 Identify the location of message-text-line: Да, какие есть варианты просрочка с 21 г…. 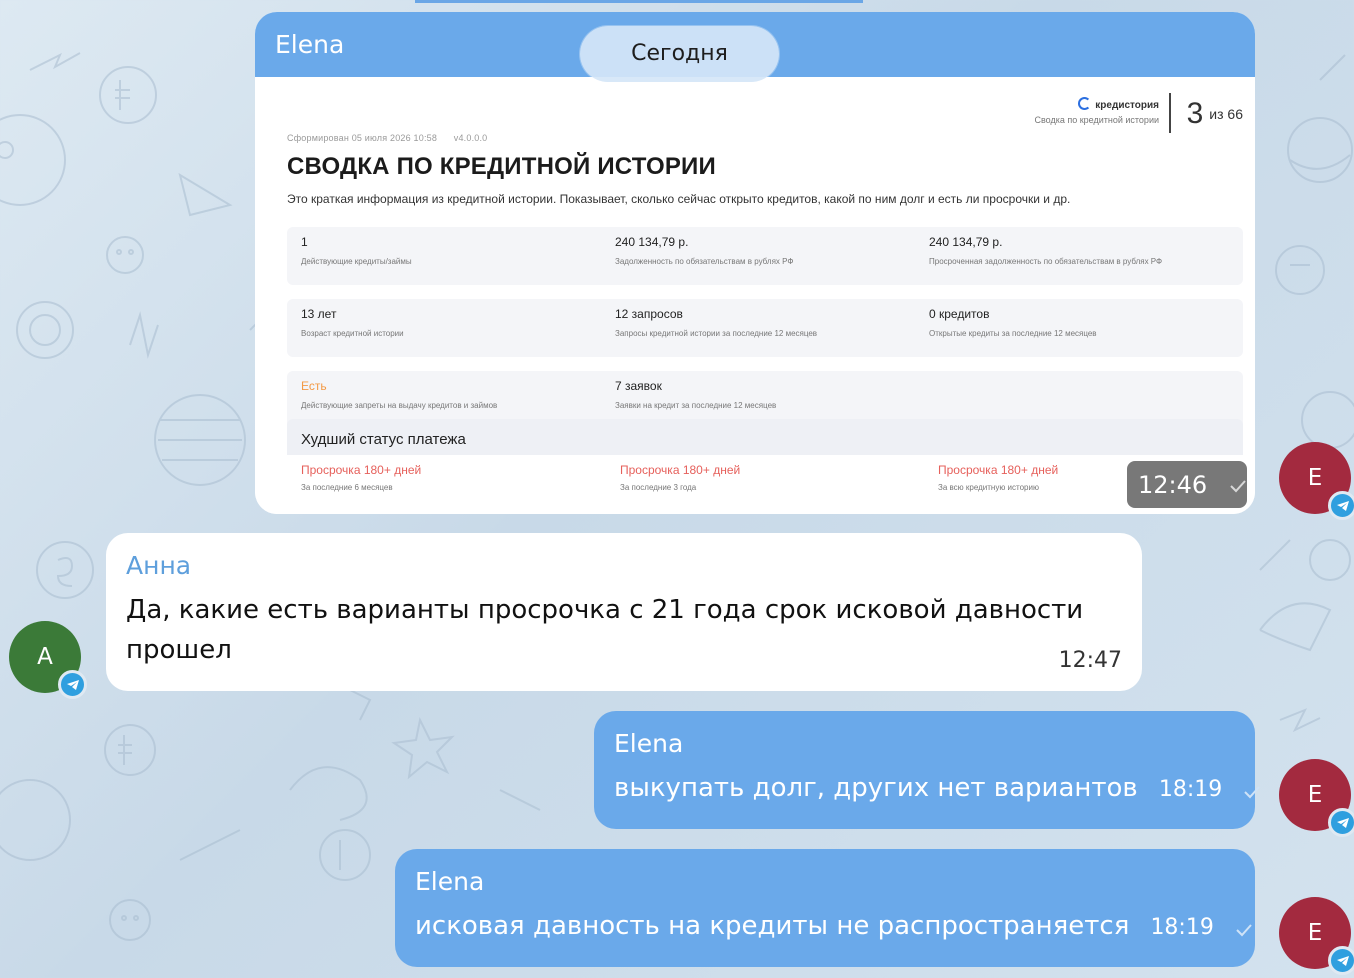
(605, 610).